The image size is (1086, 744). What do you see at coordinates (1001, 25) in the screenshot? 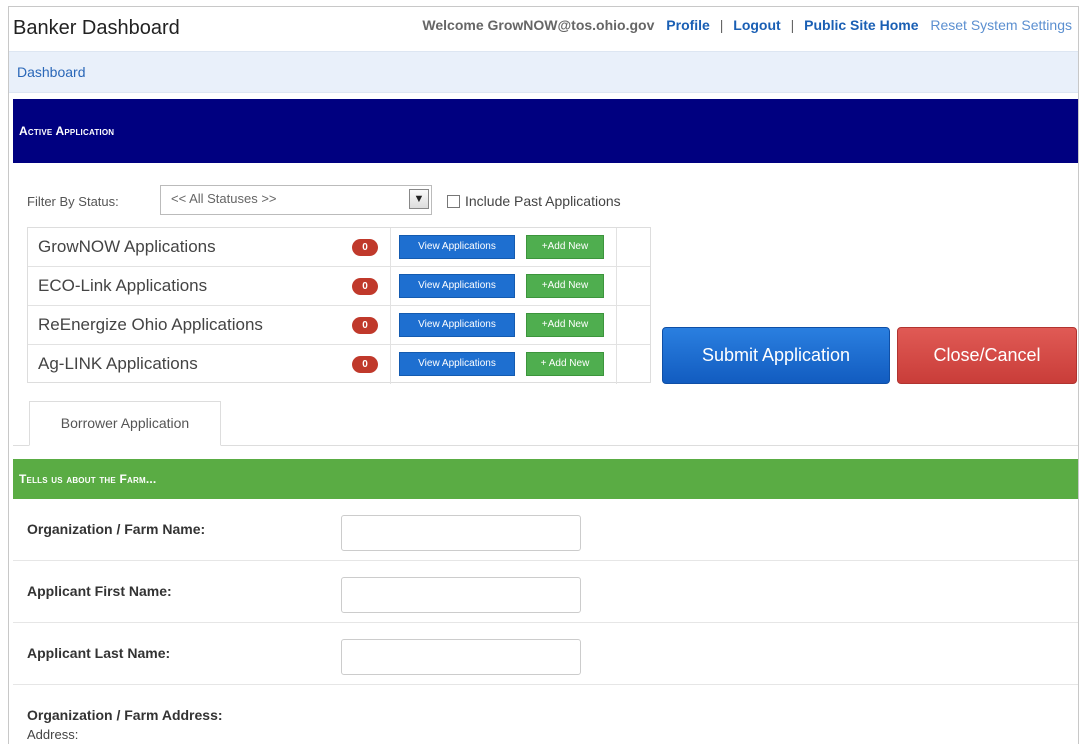
I see `reset-system-settings-link: Reset System Settings` at bounding box center [1001, 25].